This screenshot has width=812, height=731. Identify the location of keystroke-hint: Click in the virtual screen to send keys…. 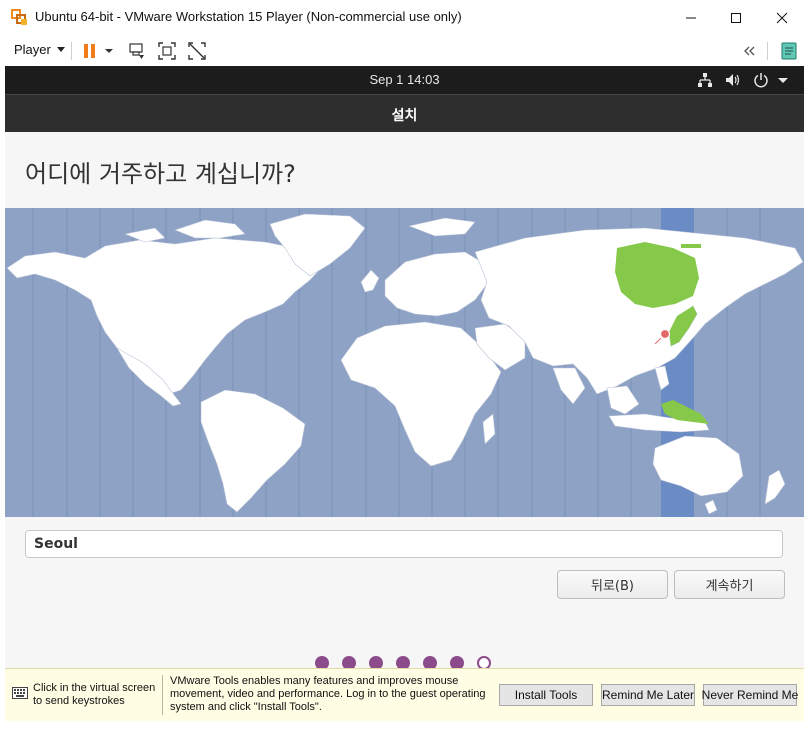
(94, 694).